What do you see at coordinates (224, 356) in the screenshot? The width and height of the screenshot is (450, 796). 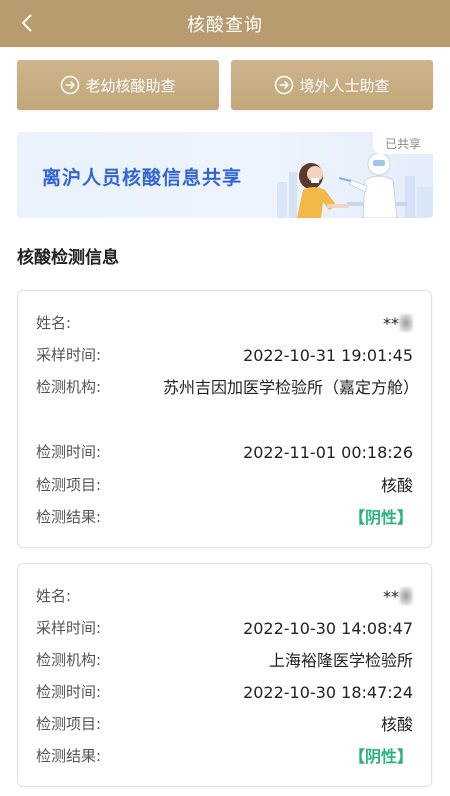 I see `sample-time-row: 采样时间: 2022-10-31 19:01:45` at bounding box center [224, 356].